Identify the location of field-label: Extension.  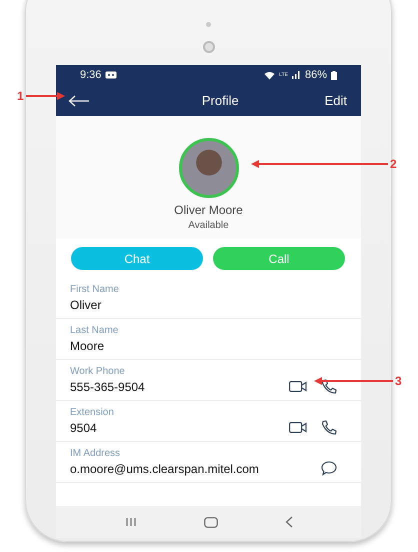
(92, 412).